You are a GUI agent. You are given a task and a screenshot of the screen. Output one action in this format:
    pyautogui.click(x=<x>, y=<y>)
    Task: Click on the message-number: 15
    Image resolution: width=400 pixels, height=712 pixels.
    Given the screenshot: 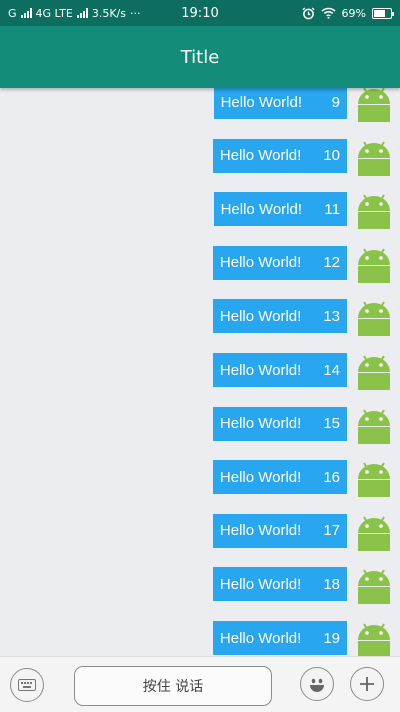 What is the action you would take?
    pyautogui.click(x=331, y=424)
    